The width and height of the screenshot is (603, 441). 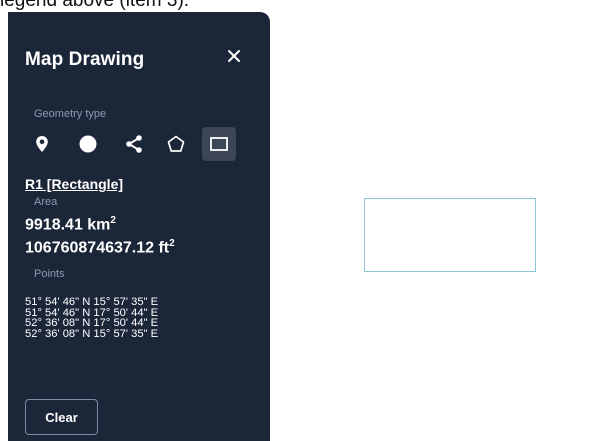 I want to click on circle-icon, so click(x=88, y=144).